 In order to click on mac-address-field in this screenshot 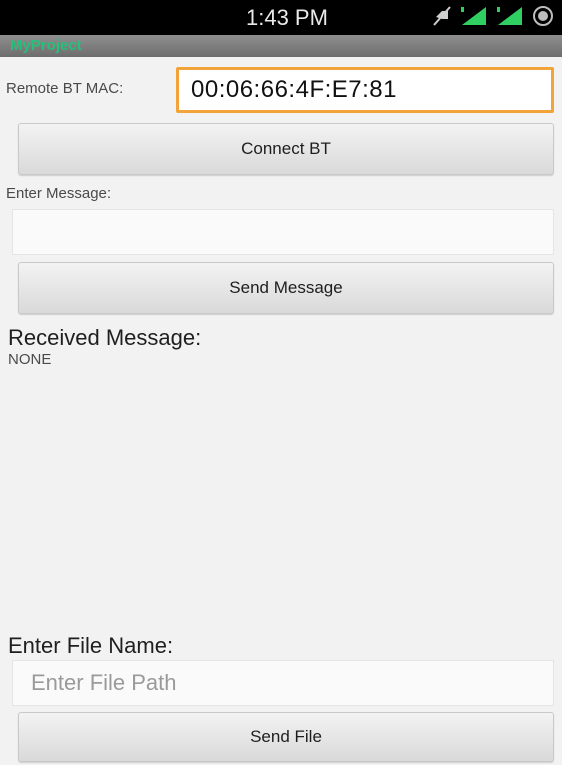, I will do `click(365, 90)`.